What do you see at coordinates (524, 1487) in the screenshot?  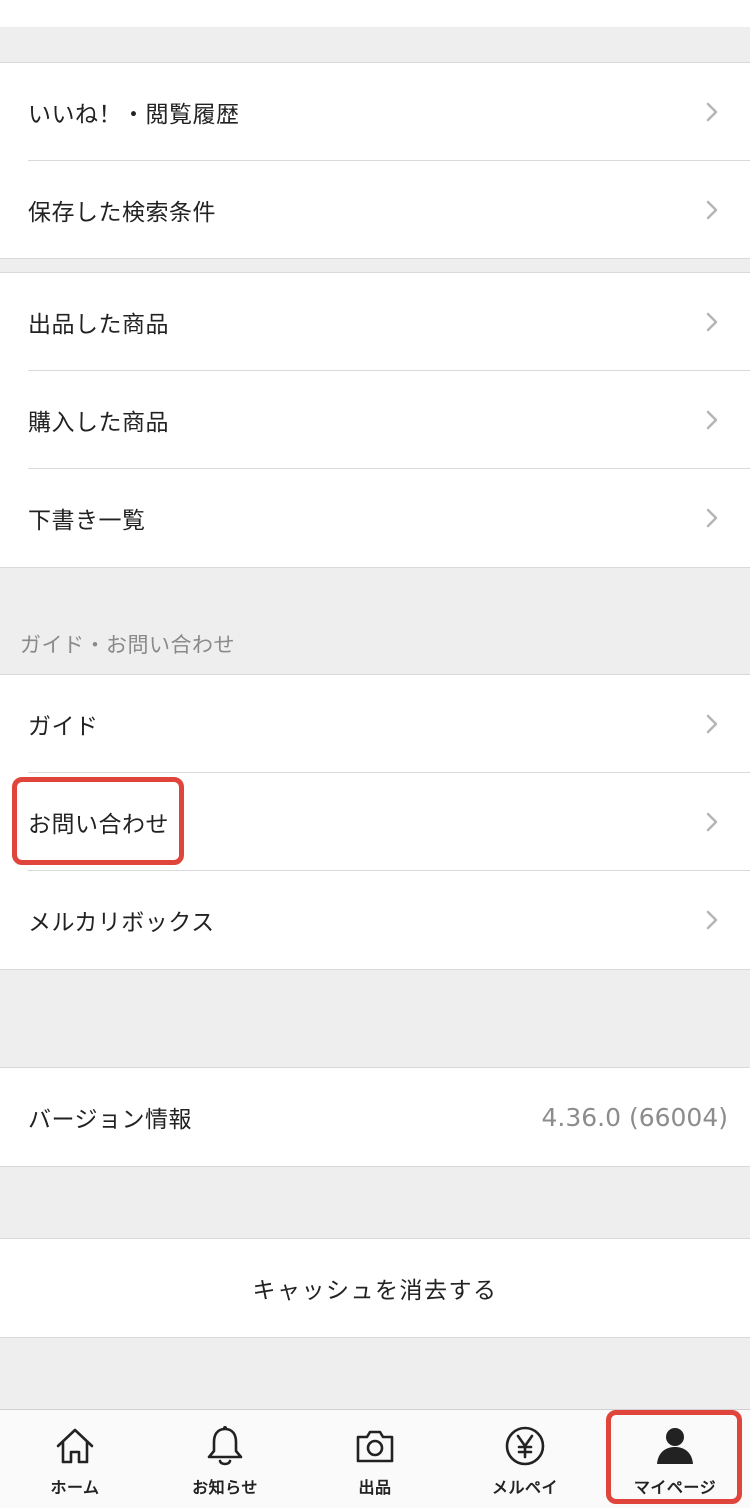 I see `tab-label: メルペイ` at bounding box center [524, 1487].